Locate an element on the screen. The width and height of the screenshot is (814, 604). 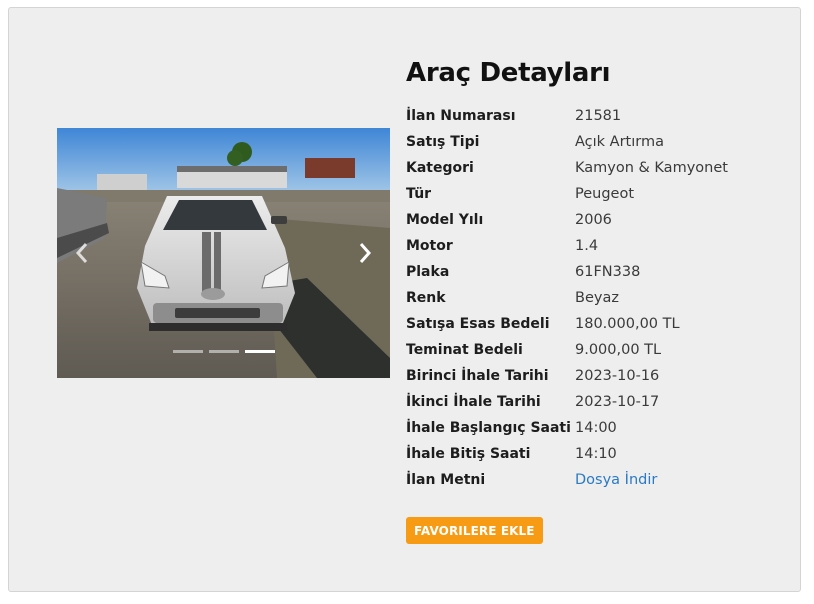
detail-label: Kategori is located at coordinates (440, 168).